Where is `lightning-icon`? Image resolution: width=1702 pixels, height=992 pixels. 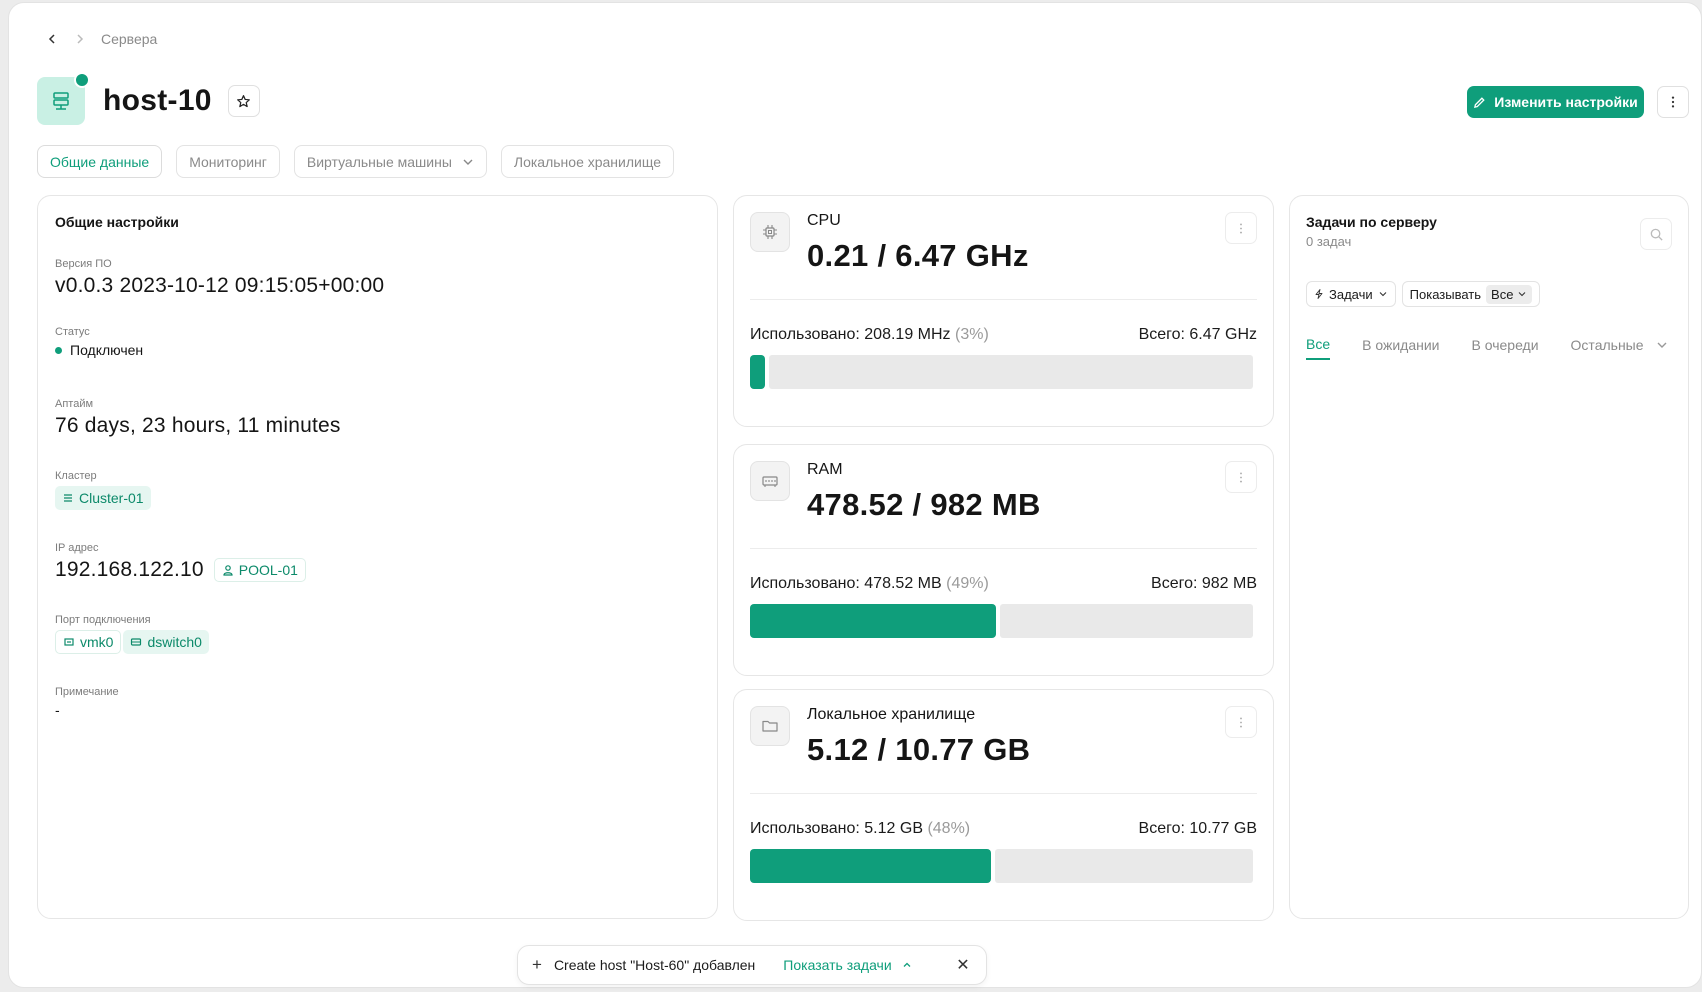
lightning-icon is located at coordinates (1319, 294).